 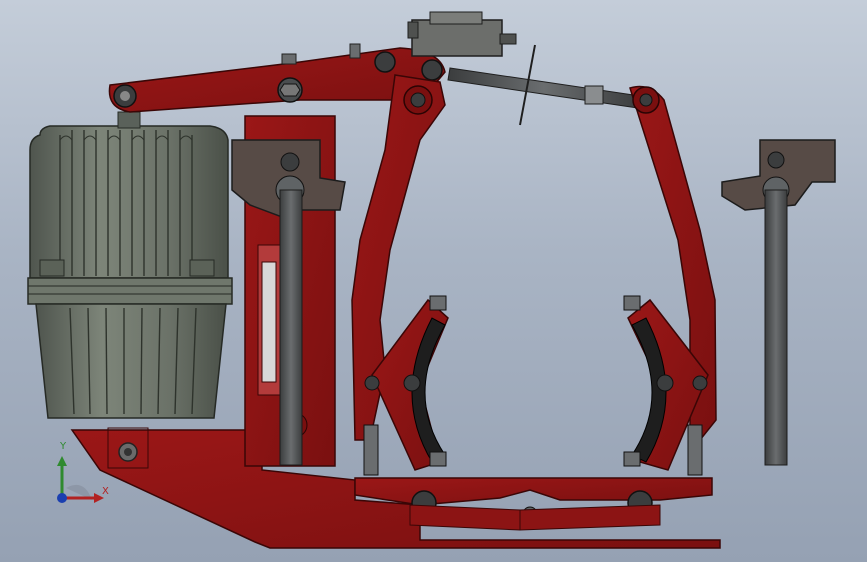 What do you see at coordinates (130, 265) in the screenshot?
I see `motor-thruster` at bounding box center [130, 265].